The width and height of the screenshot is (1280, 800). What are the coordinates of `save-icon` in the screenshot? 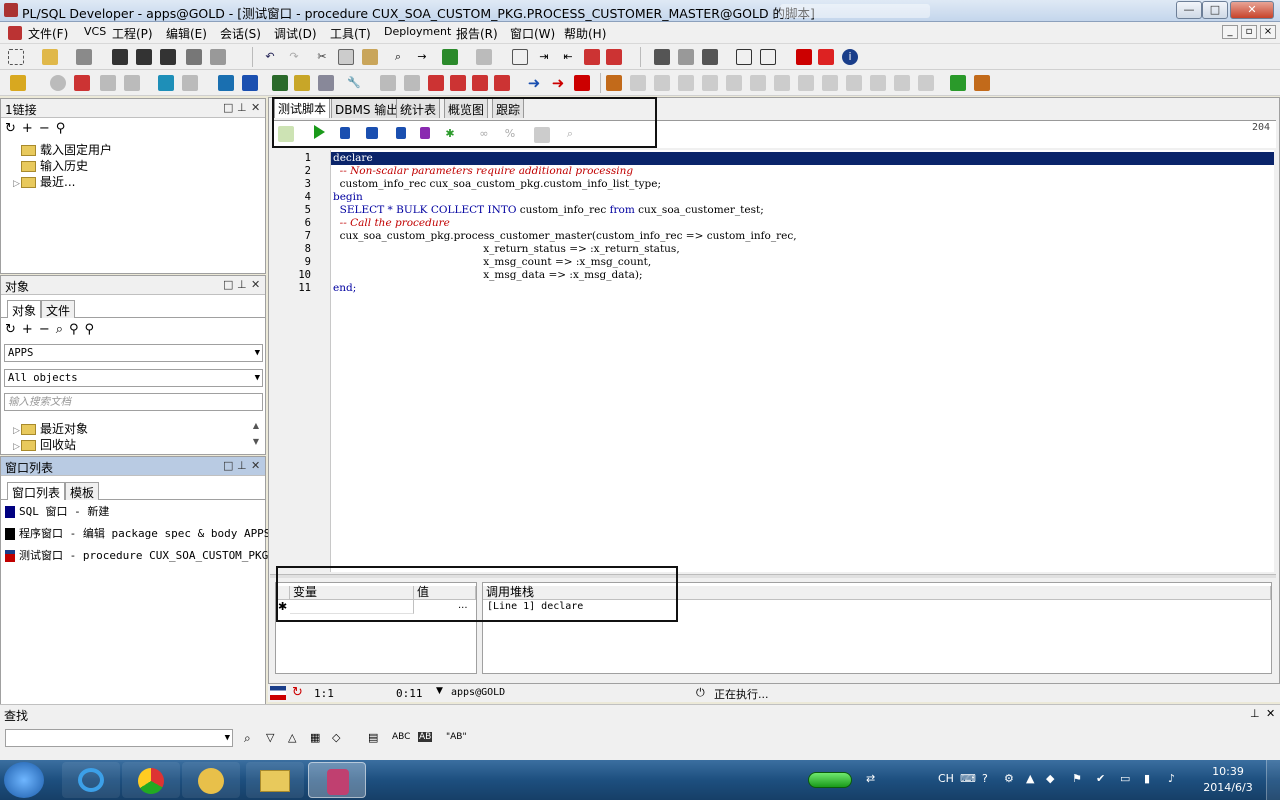 It's located at (120, 57).